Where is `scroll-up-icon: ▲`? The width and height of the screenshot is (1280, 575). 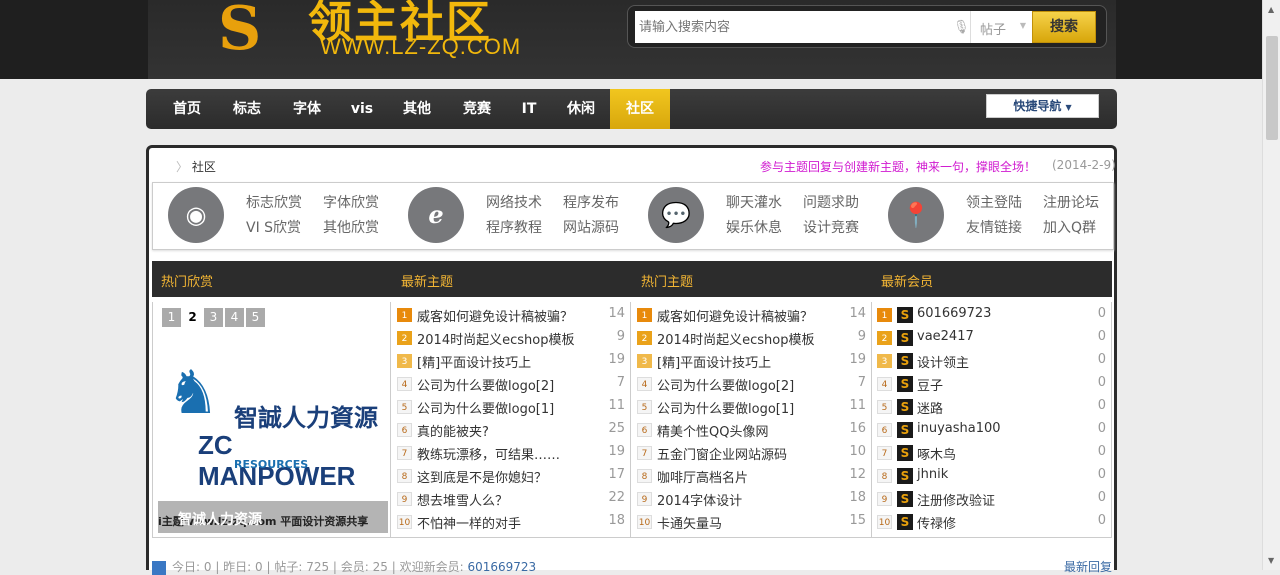 scroll-up-icon: ▲ is located at coordinates (1271, 9).